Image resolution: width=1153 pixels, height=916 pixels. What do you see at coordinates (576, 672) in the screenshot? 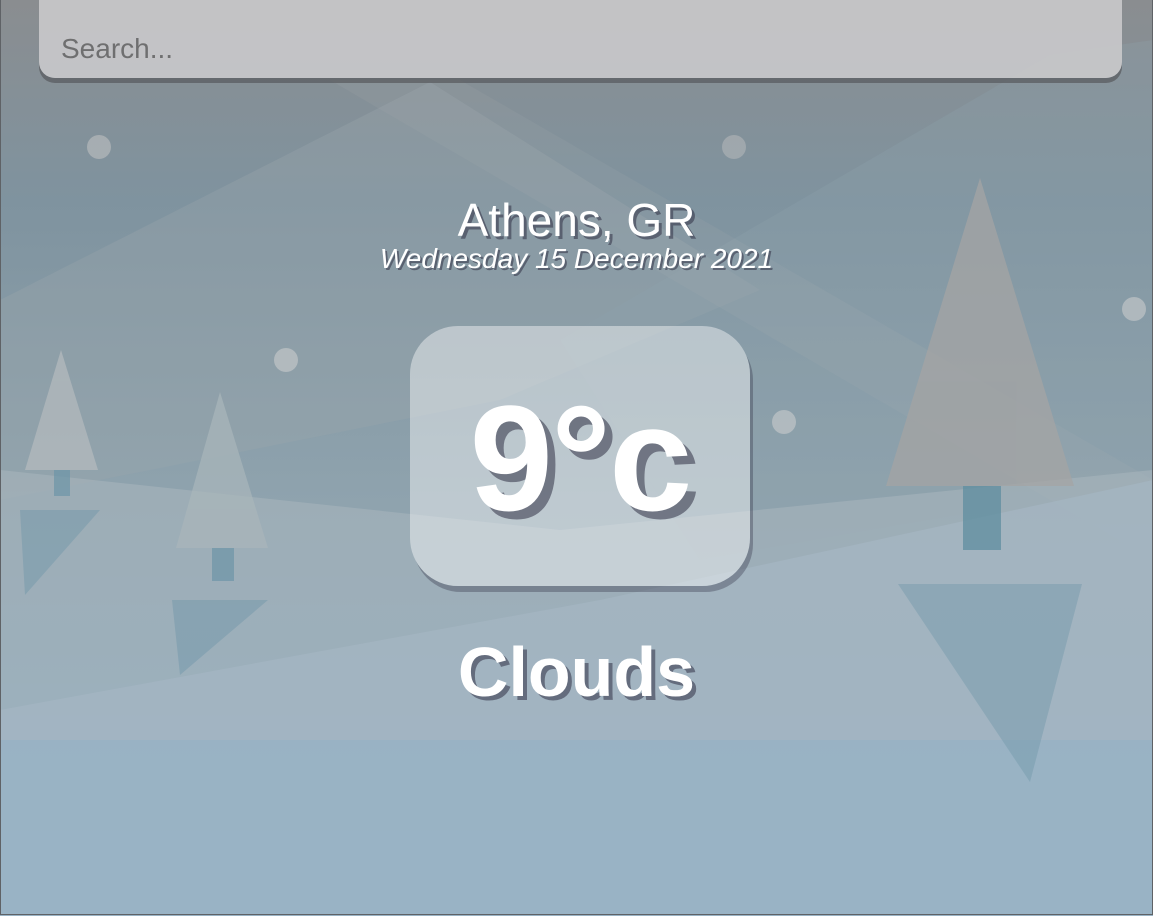
I see `weather-condition: Clouds` at bounding box center [576, 672].